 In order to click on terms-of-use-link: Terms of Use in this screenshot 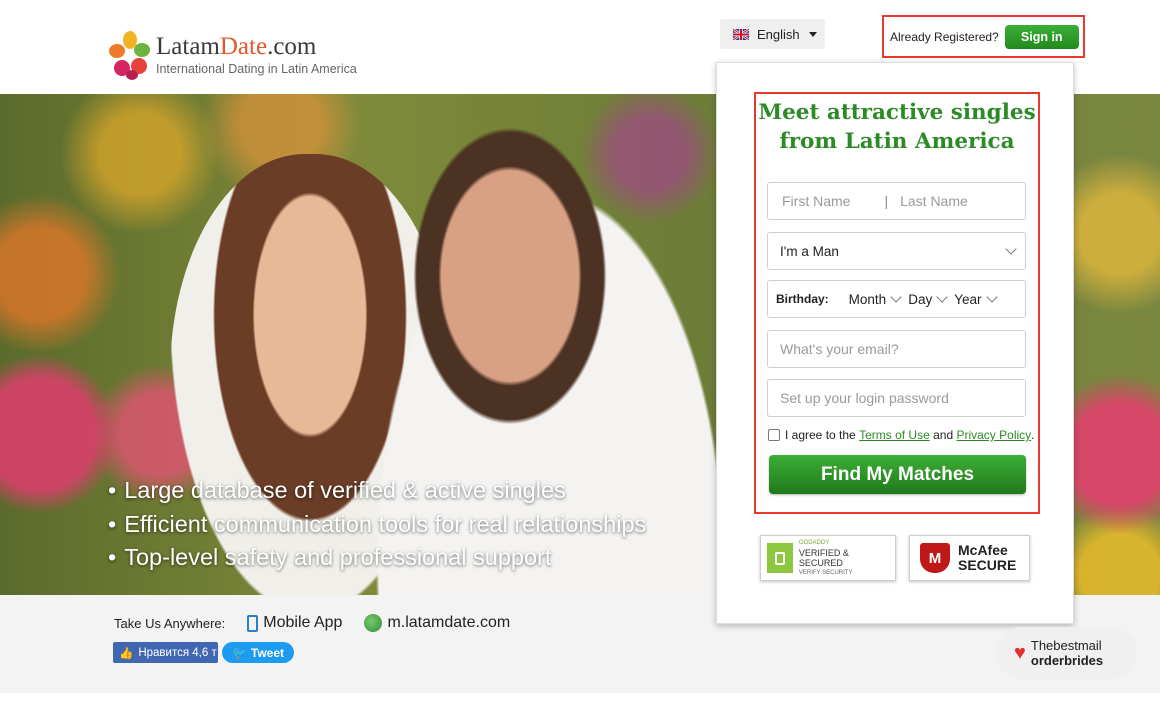, I will do `click(894, 435)`.